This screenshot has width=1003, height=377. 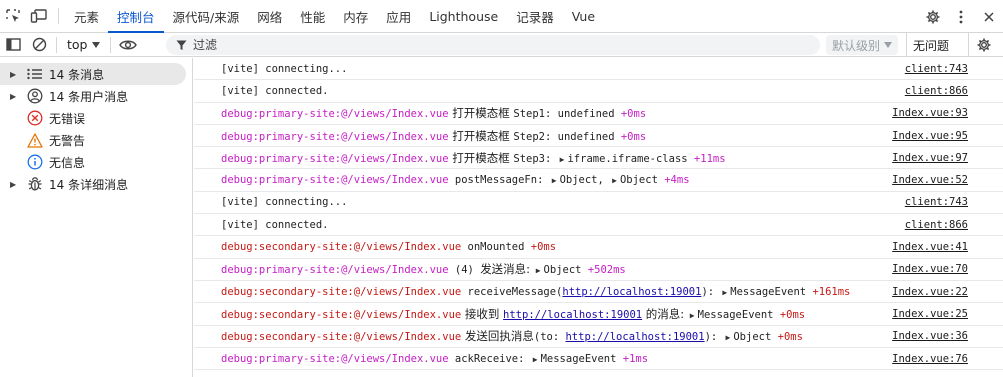 What do you see at coordinates (496, 247) in the screenshot?
I see `message-text-segment: onMounted` at bounding box center [496, 247].